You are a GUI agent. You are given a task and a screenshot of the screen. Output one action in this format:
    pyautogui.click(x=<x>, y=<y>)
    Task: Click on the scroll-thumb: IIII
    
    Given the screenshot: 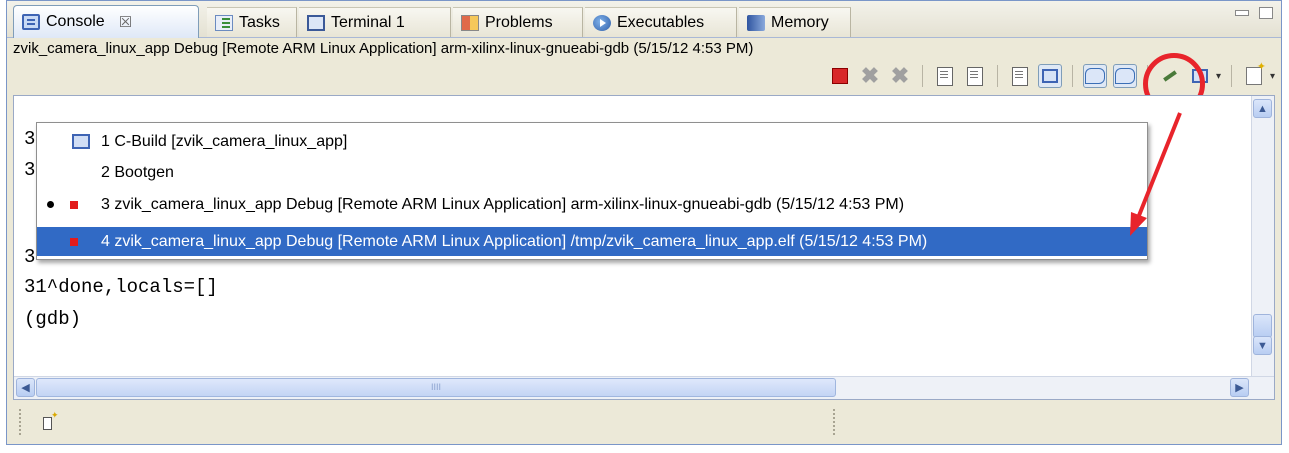 What is the action you would take?
    pyautogui.click(x=436, y=387)
    